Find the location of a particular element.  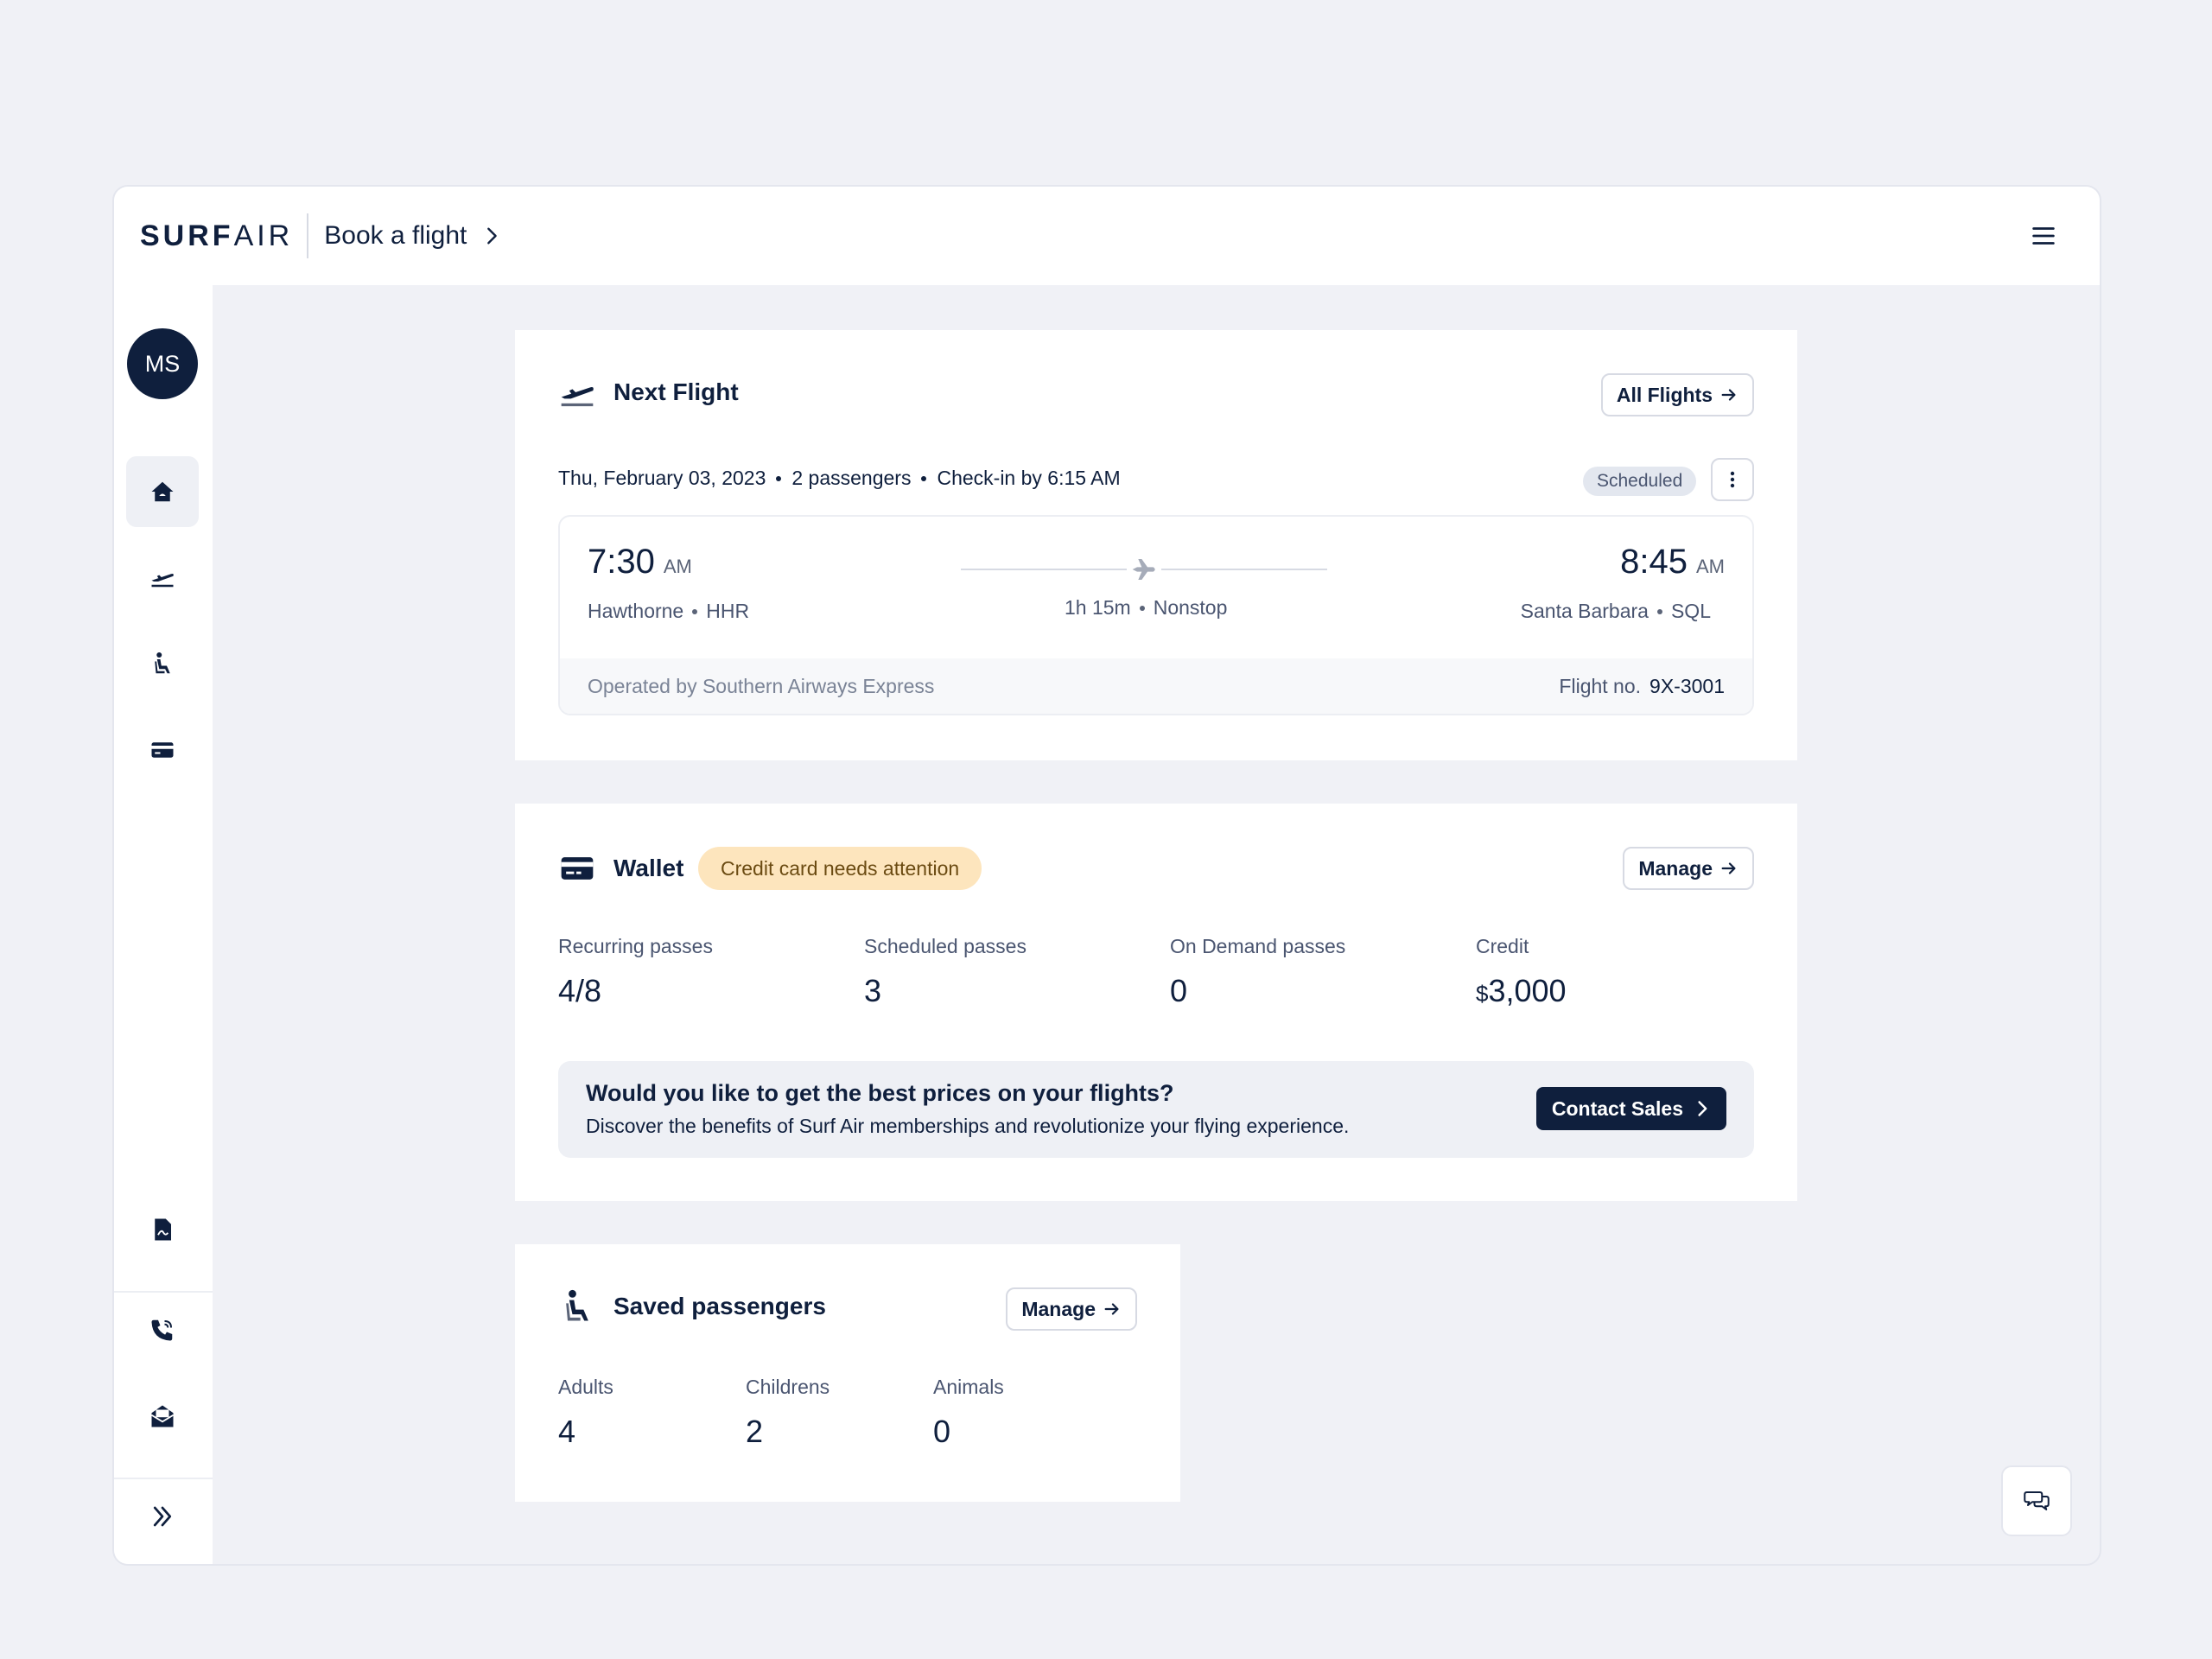

credit-amount: 3,000 is located at coordinates (1527, 990).